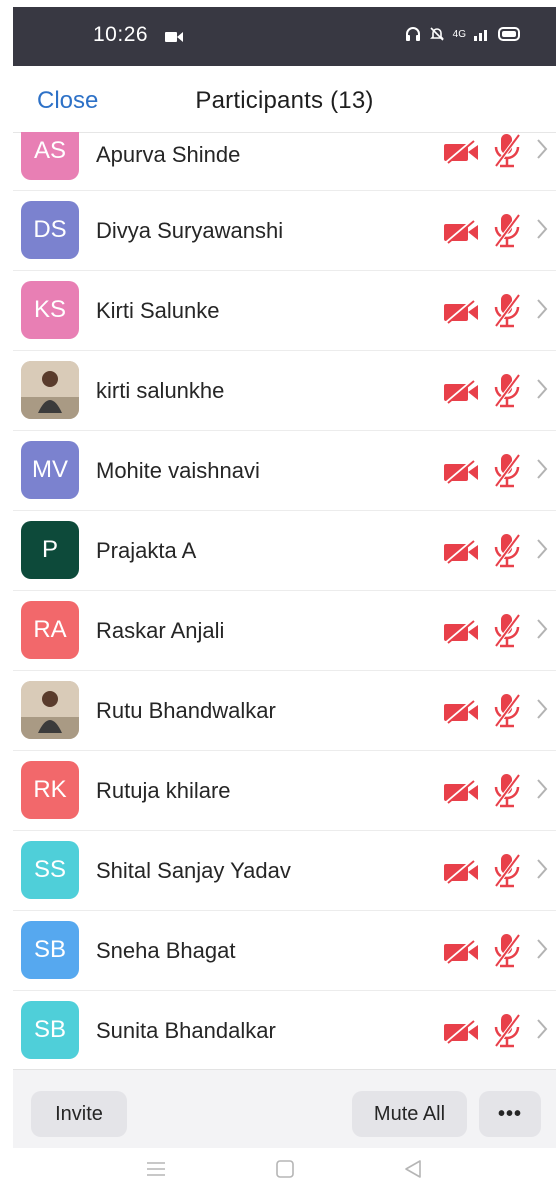  What do you see at coordinates (50, 230) in the screenshot?
I see `avatar: DS` at bounding box center [50, 230].